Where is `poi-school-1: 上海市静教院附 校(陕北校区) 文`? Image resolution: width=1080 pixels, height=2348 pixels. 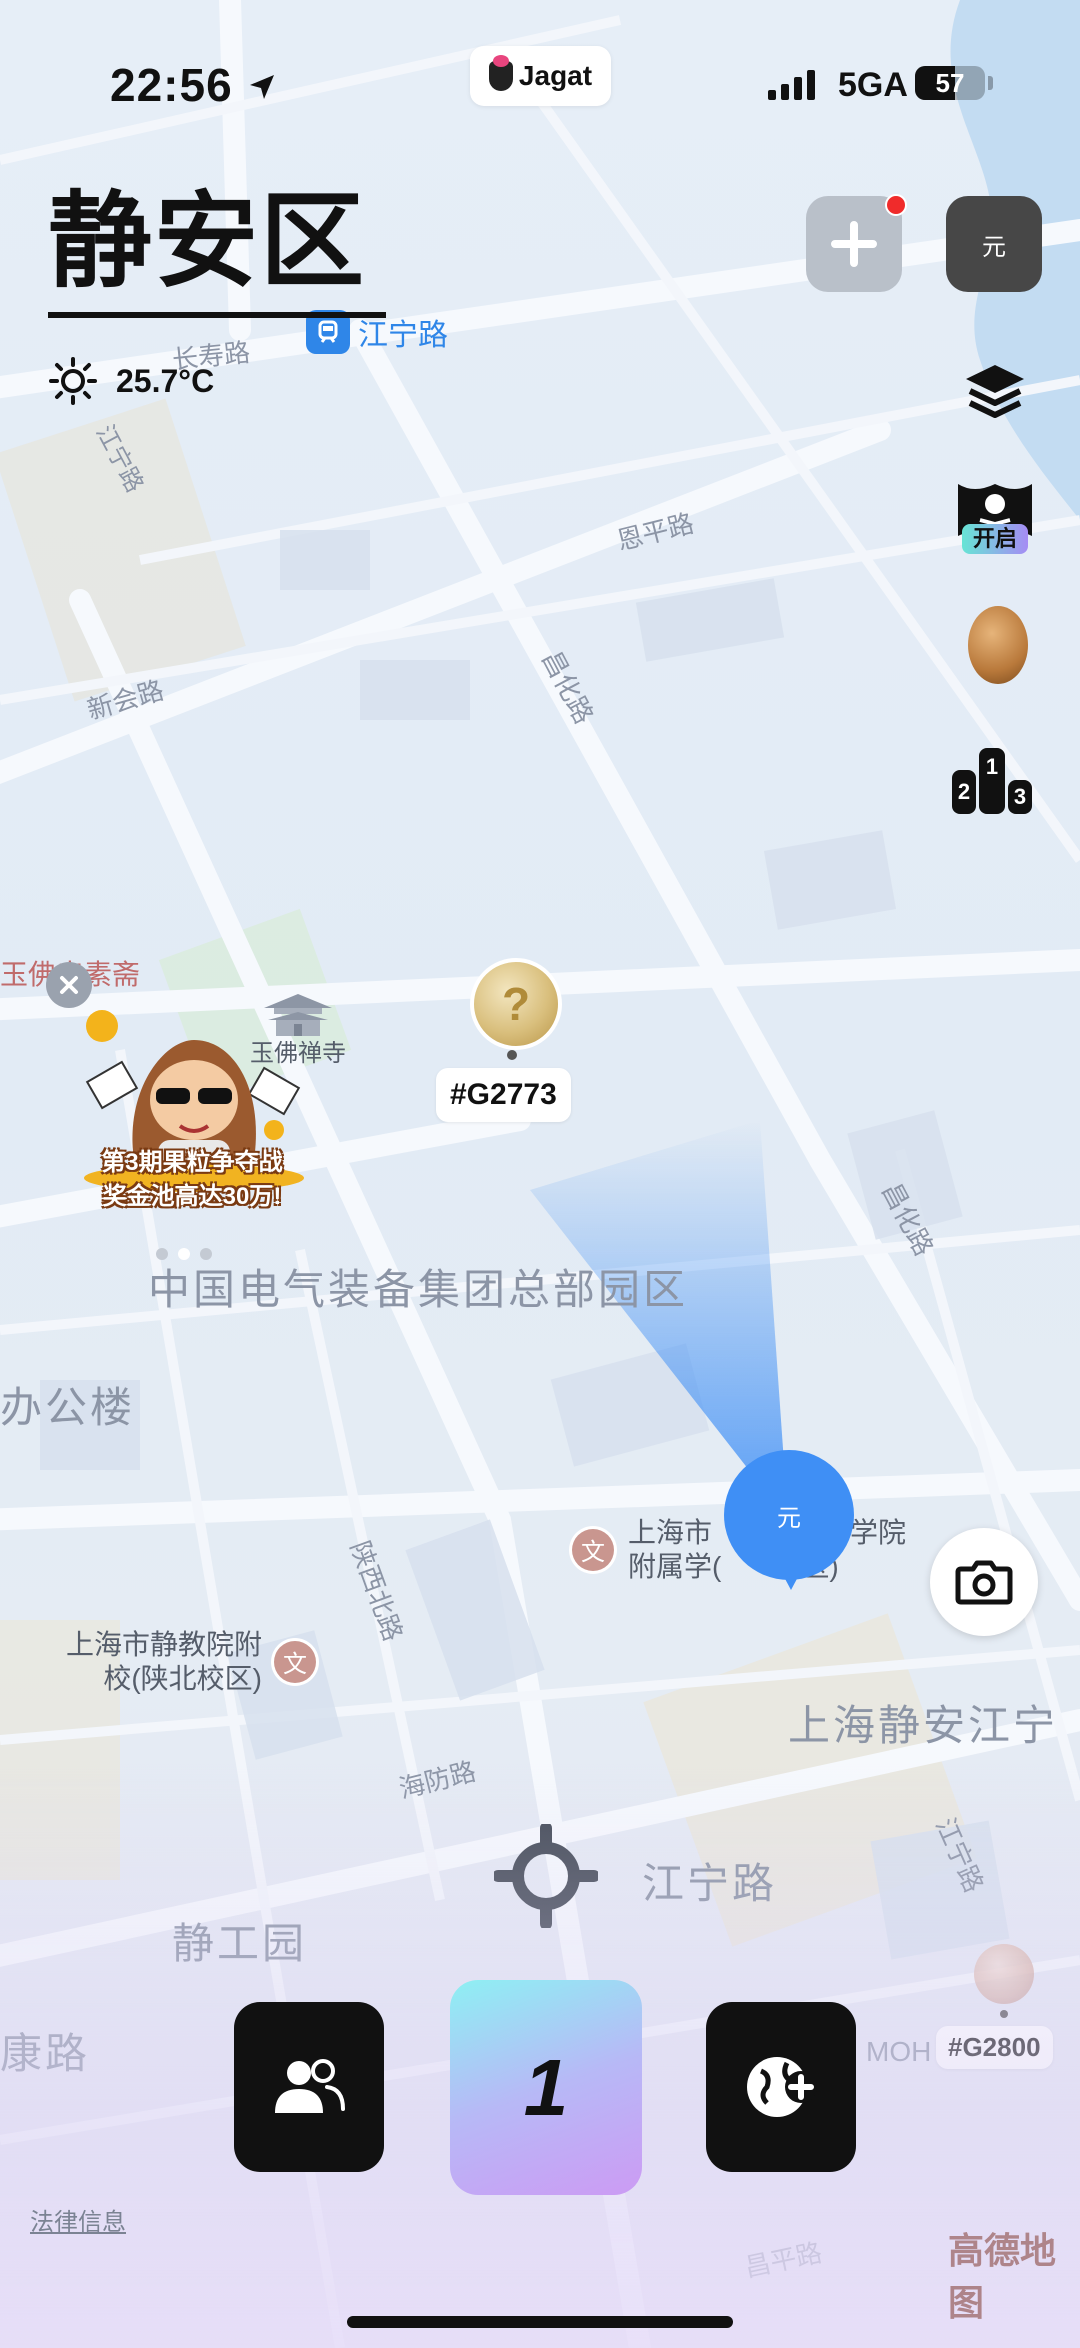
poi-school-1: 上海市静教院附 校(陕北校区) 文 is located at coordinates (191, 1661).